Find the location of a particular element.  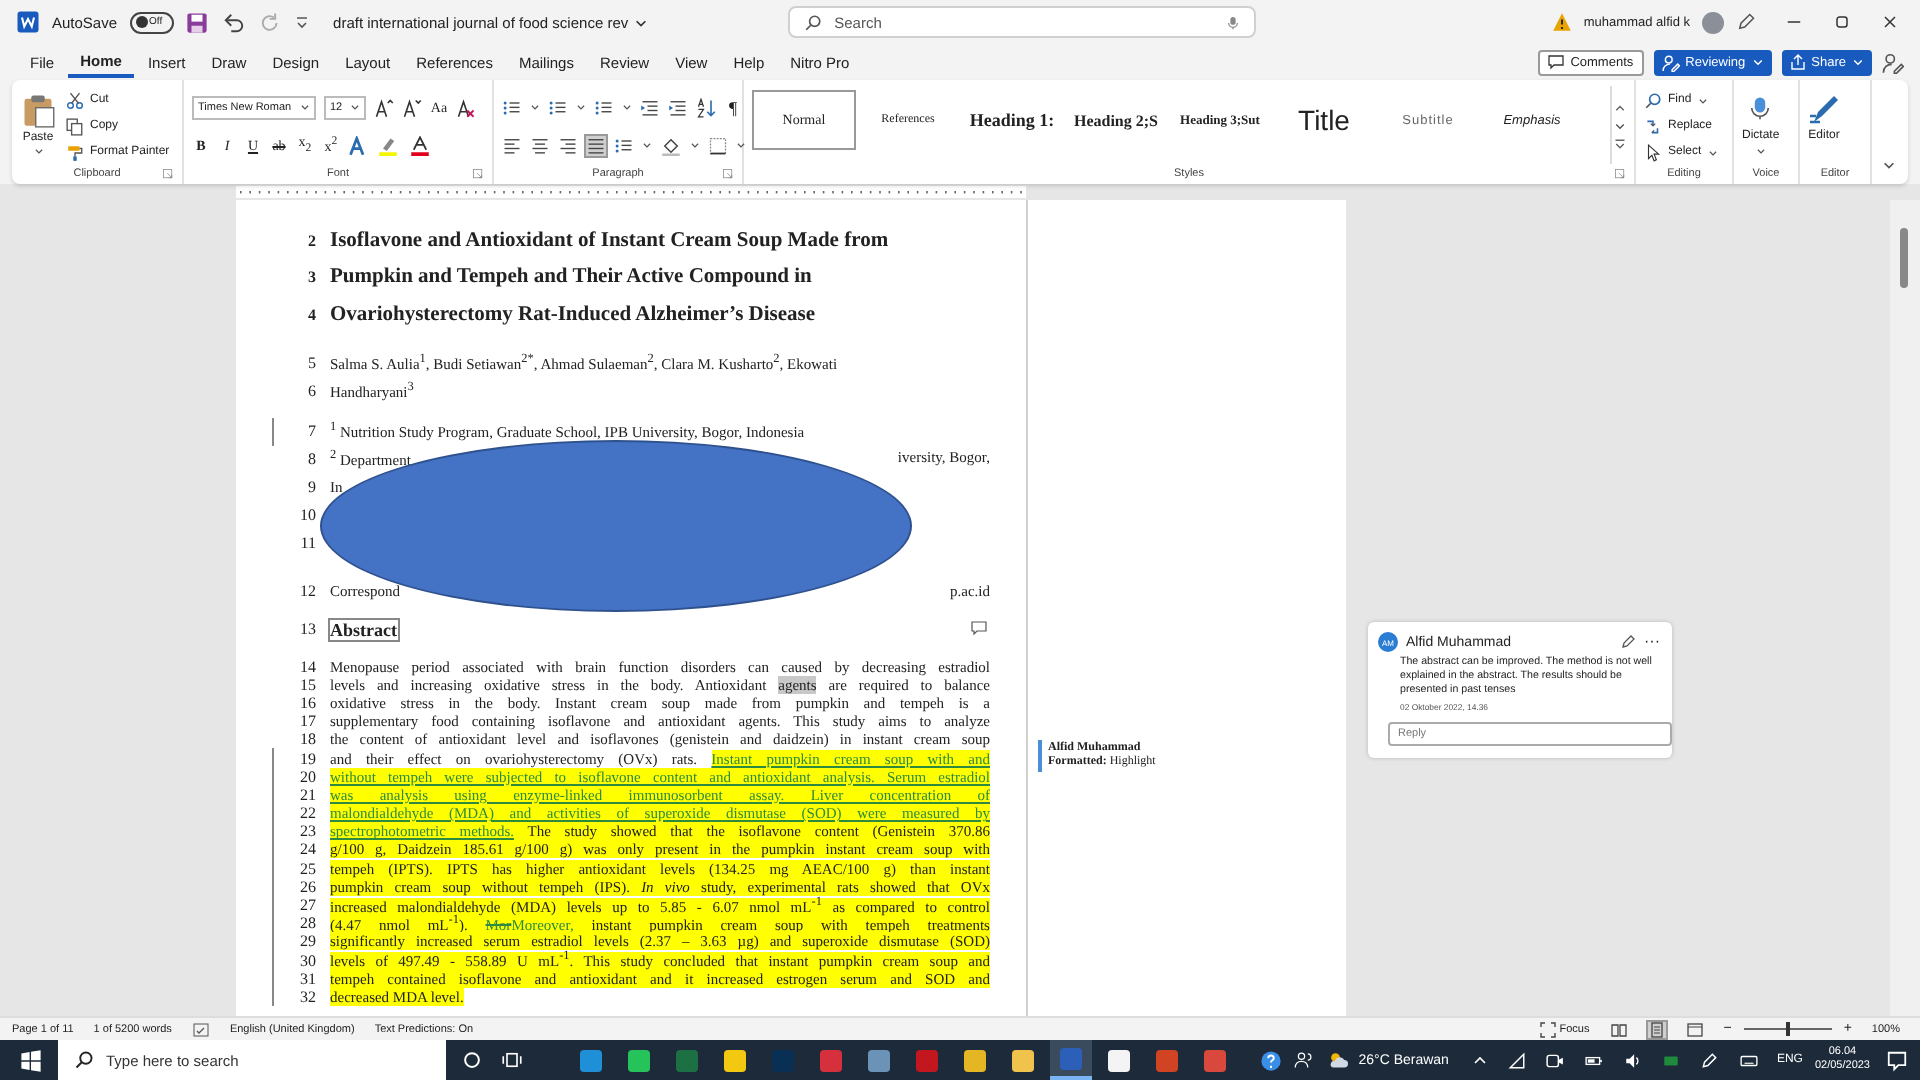

pen-icon is located at coordinates (1746, 22).